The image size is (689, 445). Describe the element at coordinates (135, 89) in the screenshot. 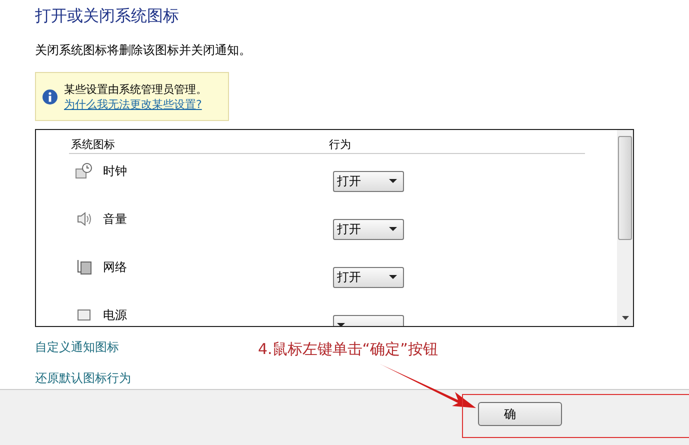

I see `notice-text: 某些设置由系统管理员管理。` at that location.